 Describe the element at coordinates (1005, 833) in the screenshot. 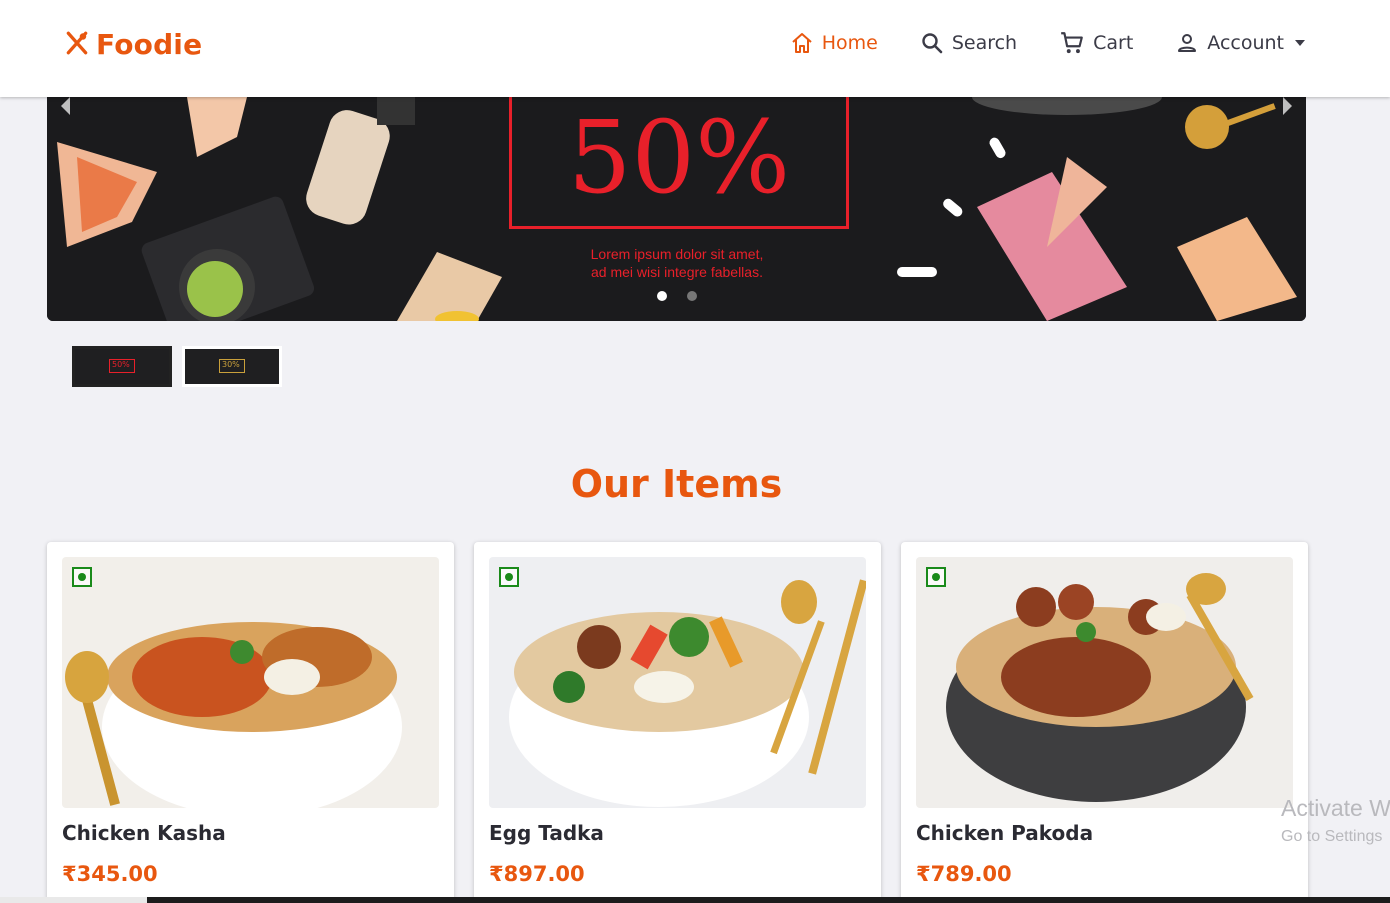

I see `item-name: Chicken Pakoda` at that location.